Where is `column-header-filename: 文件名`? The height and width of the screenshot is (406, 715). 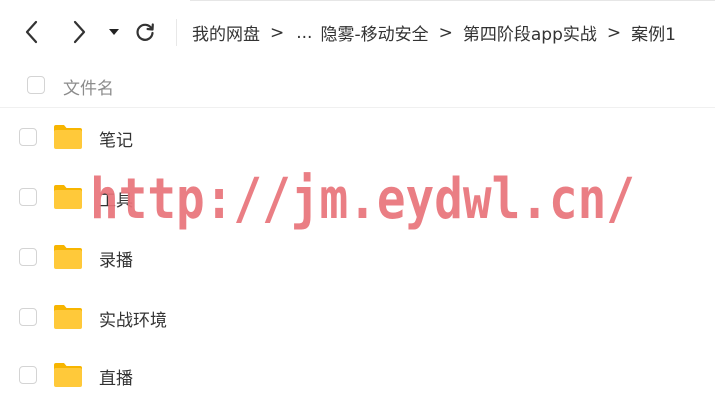 column-header-filename: 文件名 is located at coordinates (88, 86).